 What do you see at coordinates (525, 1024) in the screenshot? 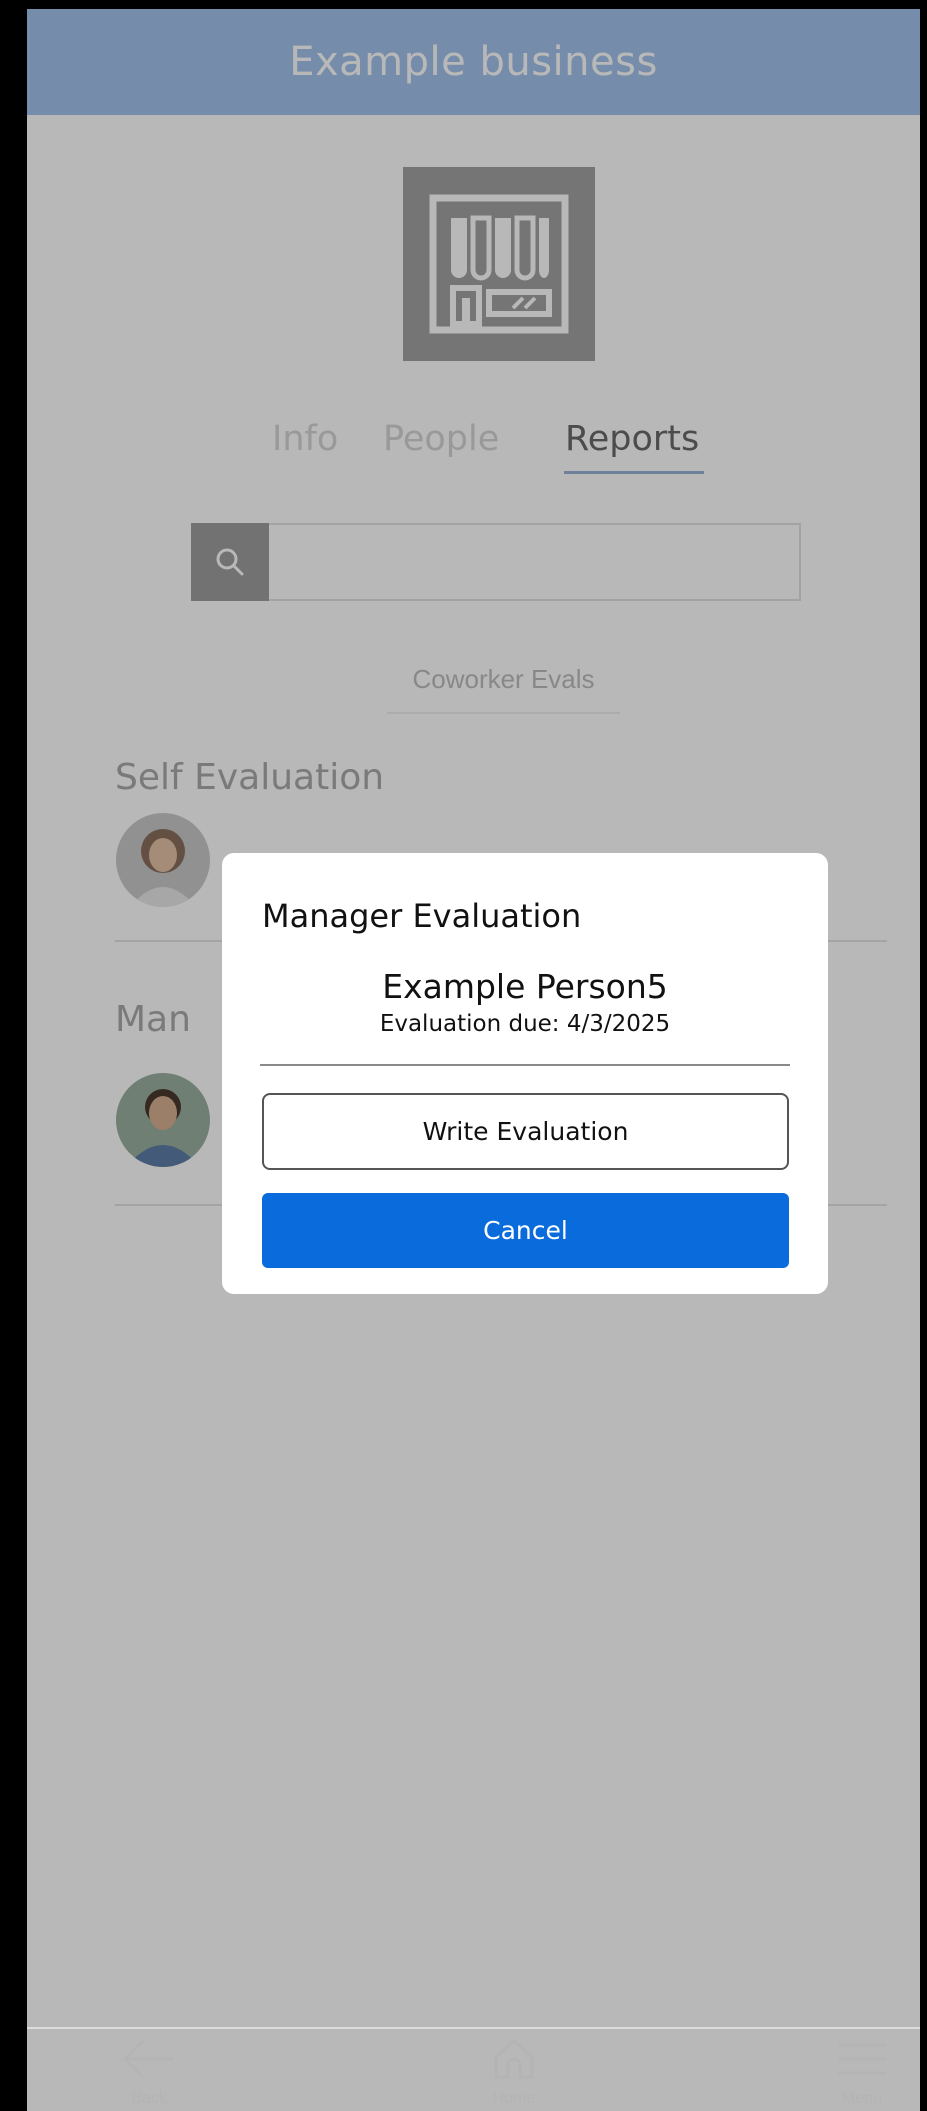
I see `dialog-due-date: Evaluation due: 4/3/2025` at bounding box center [525, 1024].